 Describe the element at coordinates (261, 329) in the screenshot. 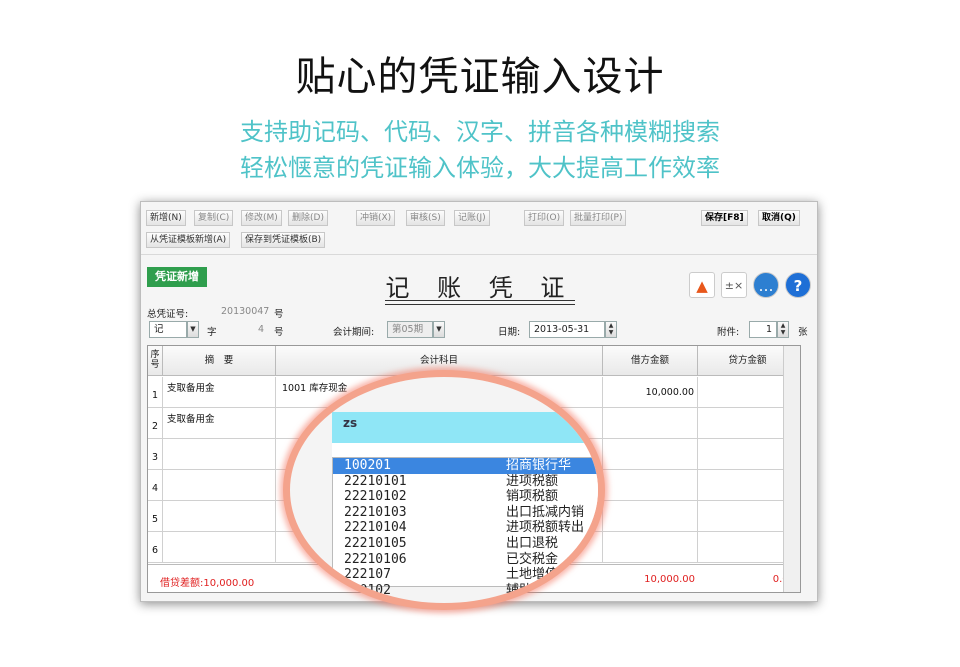

I see `voucher-number: 4` at that location.